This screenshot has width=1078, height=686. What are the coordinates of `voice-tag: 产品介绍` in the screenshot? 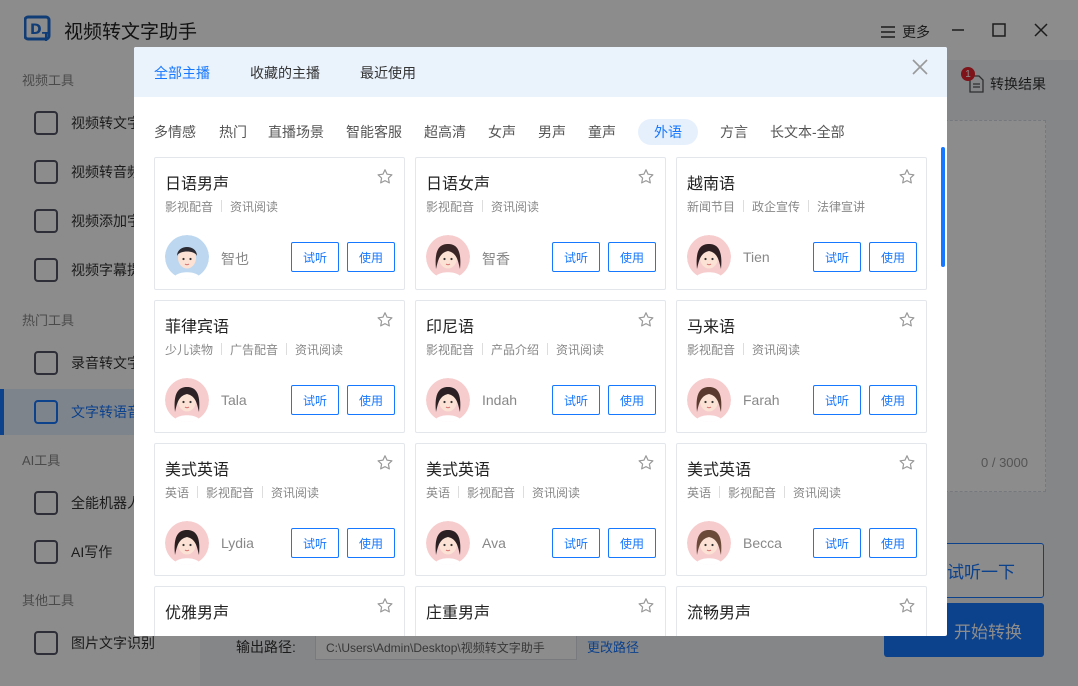 It's located at (515, 350).